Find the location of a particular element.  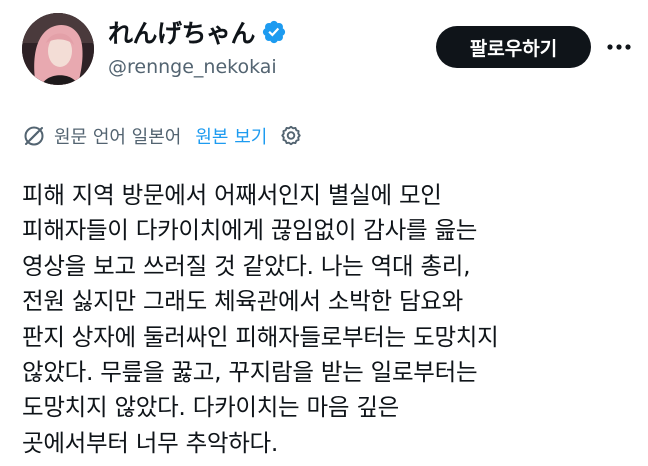

author-name-row: れんげちゃん is located at coordinates (197, 32).